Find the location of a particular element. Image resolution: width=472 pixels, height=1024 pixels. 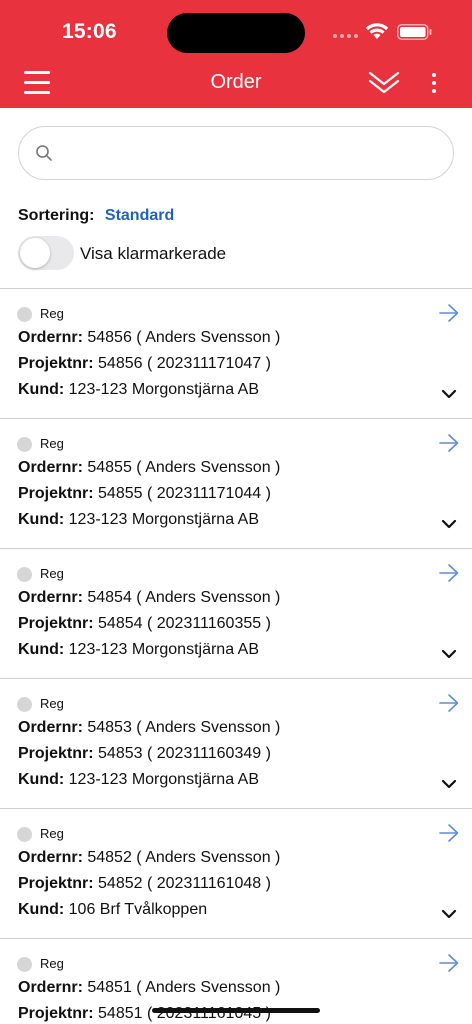

order-number-line: Ordernr: 54854 ( Anders Svensson ) is located at coordinates (149, 598).